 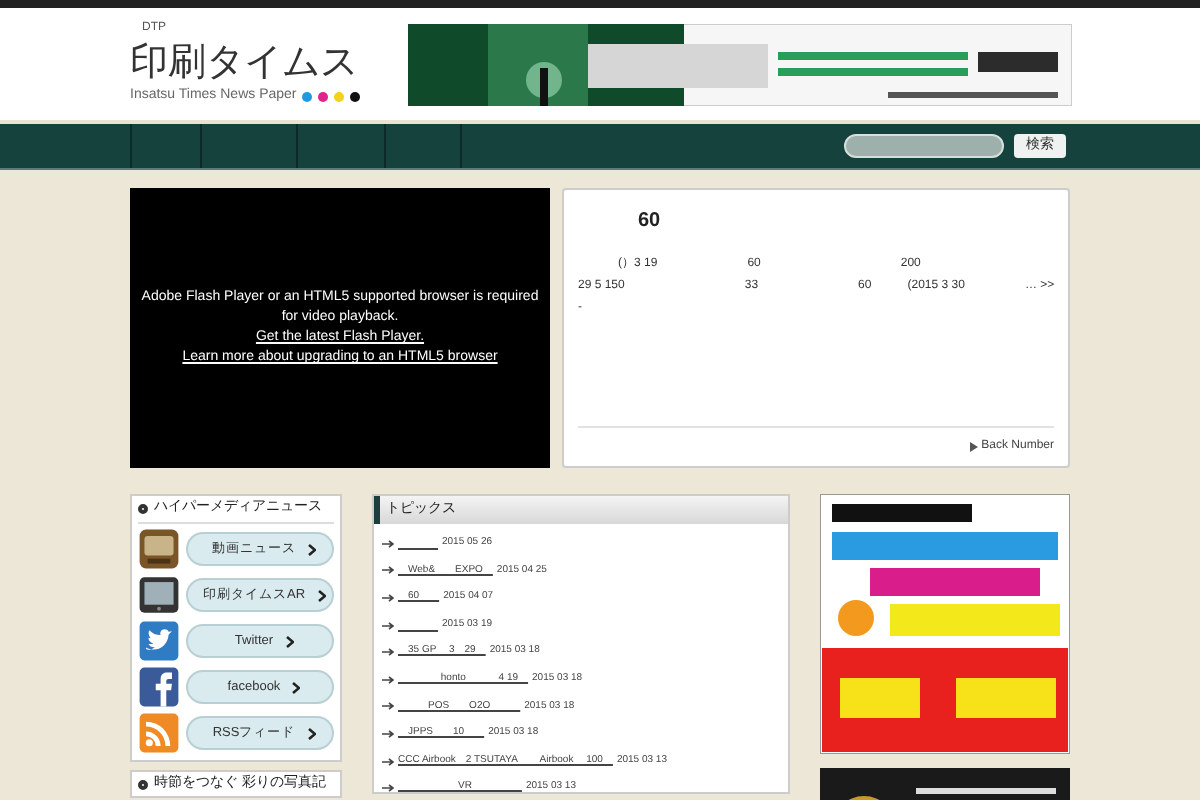 I want to click on tv-icon, so click(x=159, y=549).